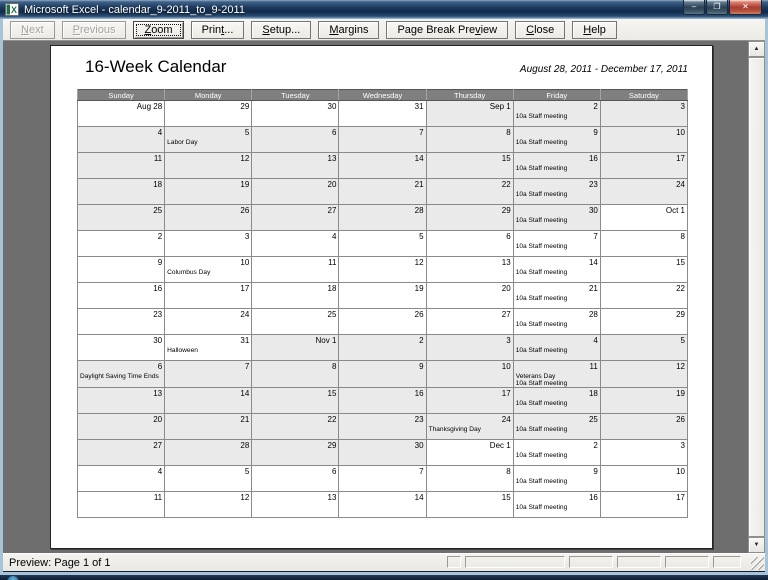 The image size is (768, 580). What do you see at coordinates (682, 236) in the screenshot?
I see `day-number: 8` at bounding box center [682, 236].